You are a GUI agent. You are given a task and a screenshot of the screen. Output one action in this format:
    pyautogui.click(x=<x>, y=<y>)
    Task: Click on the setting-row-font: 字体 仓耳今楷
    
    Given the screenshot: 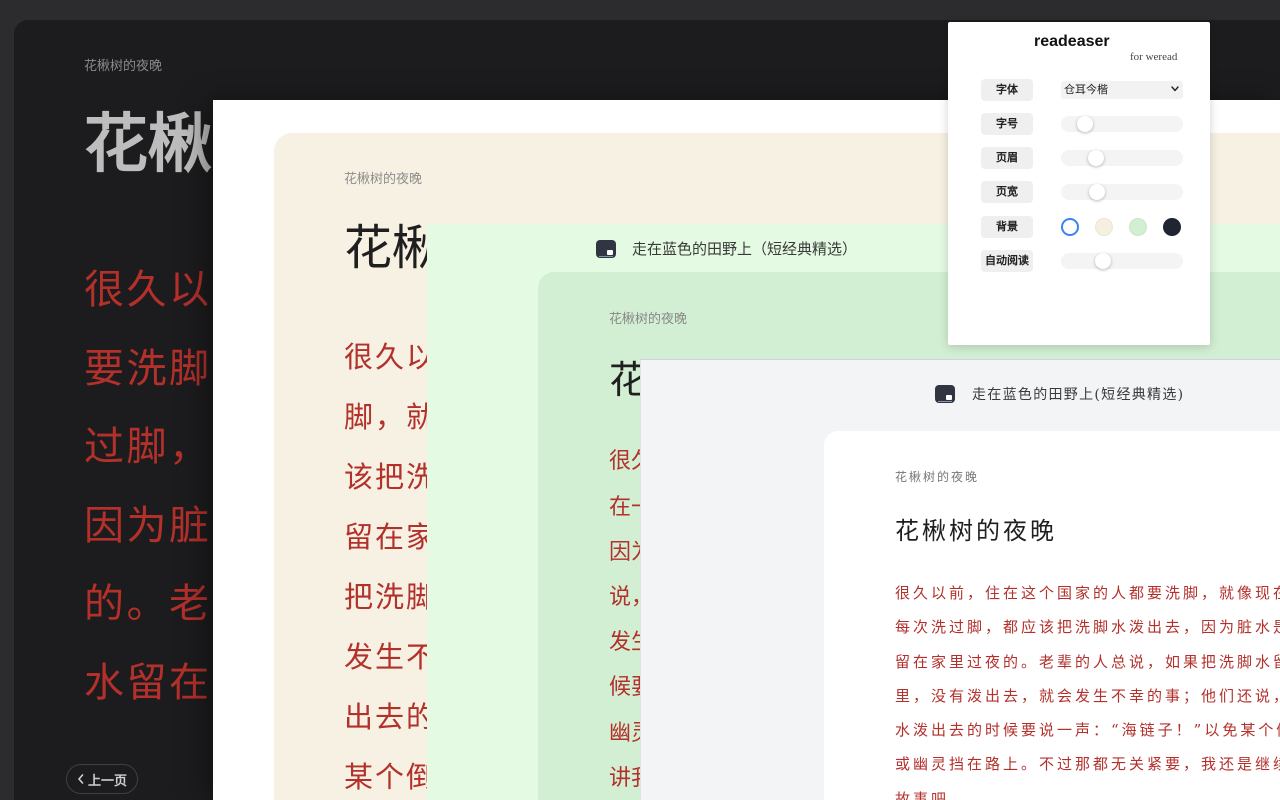 What is the action you would take?
    pyautogui.click(x=1082, y=90)
    